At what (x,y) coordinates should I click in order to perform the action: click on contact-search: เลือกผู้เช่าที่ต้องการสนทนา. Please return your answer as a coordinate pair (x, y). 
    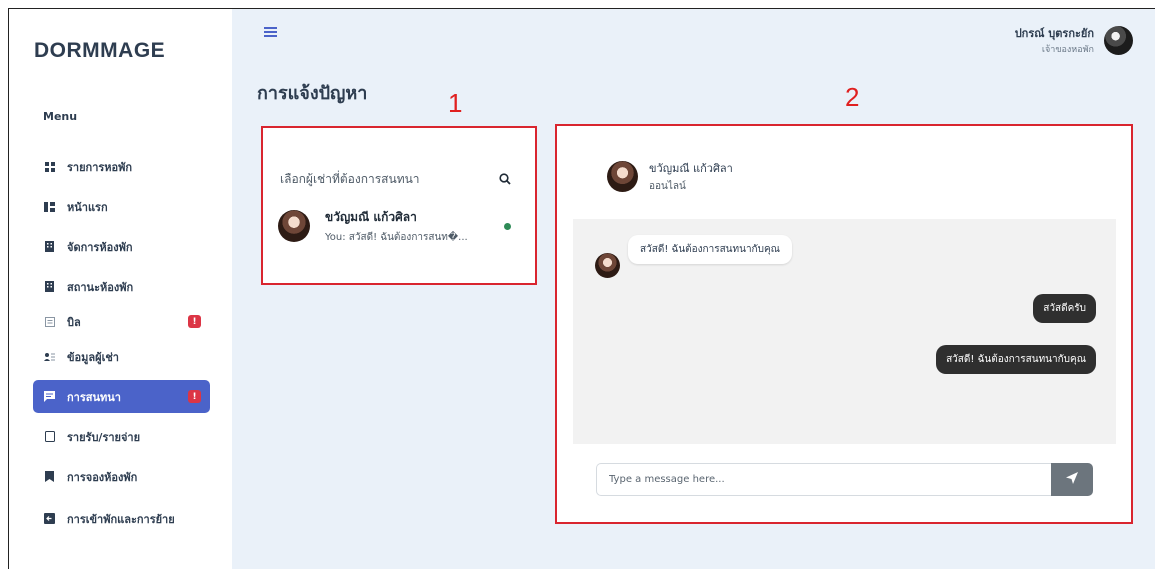
    Looking at the image, I should click on (395, 179).